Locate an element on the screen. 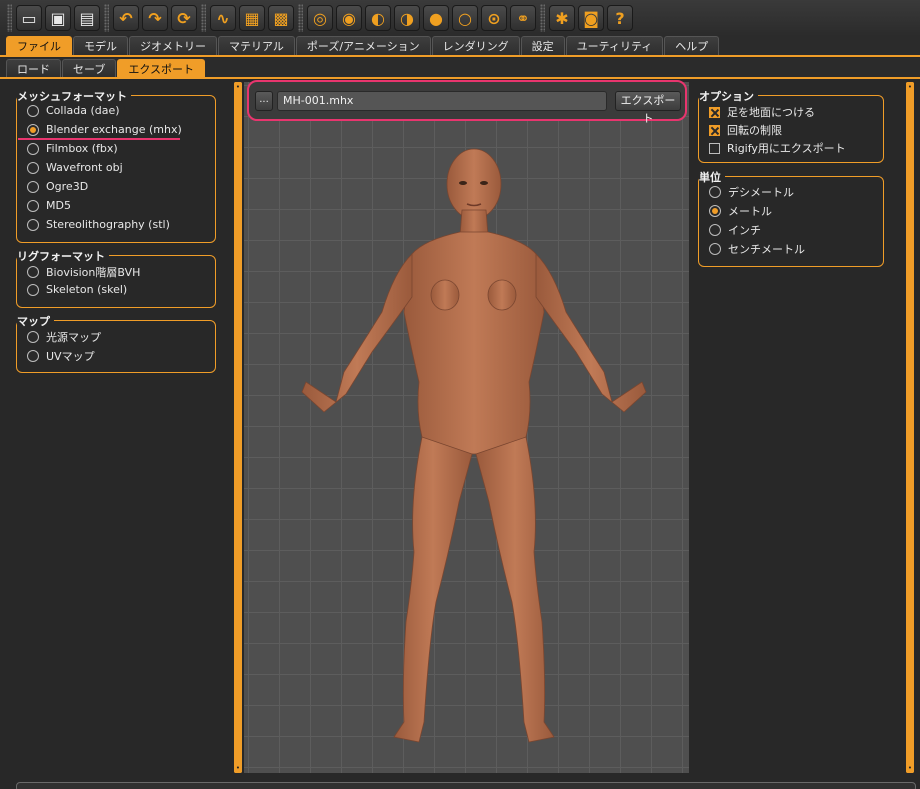 The width and height of the screenshot is (920, 789). rig-format-group: リグフォーマット Biovision階層BVH Skeleton (skel) is located at coordinates (116, 278).